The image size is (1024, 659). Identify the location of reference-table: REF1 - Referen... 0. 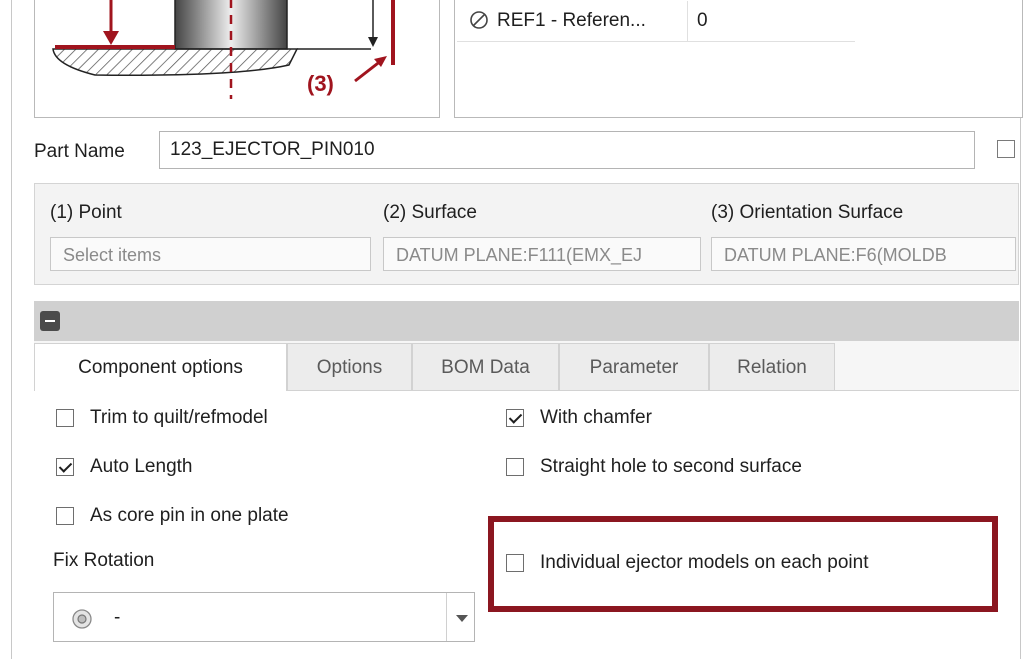
(738, 59).